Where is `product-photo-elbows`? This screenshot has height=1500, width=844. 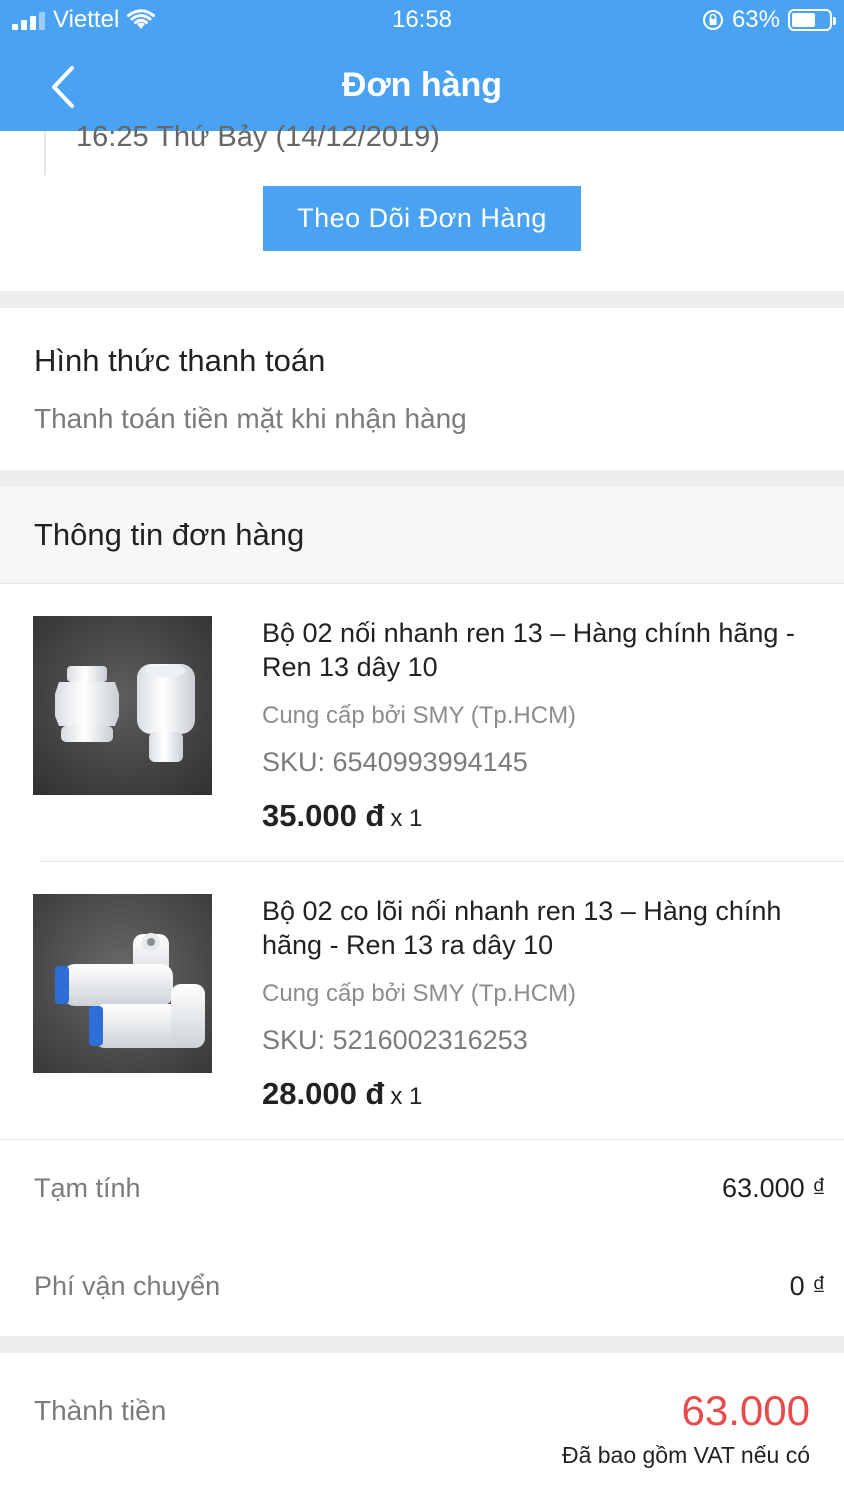
product-photo-elbows is located at coordinates (122, 983).